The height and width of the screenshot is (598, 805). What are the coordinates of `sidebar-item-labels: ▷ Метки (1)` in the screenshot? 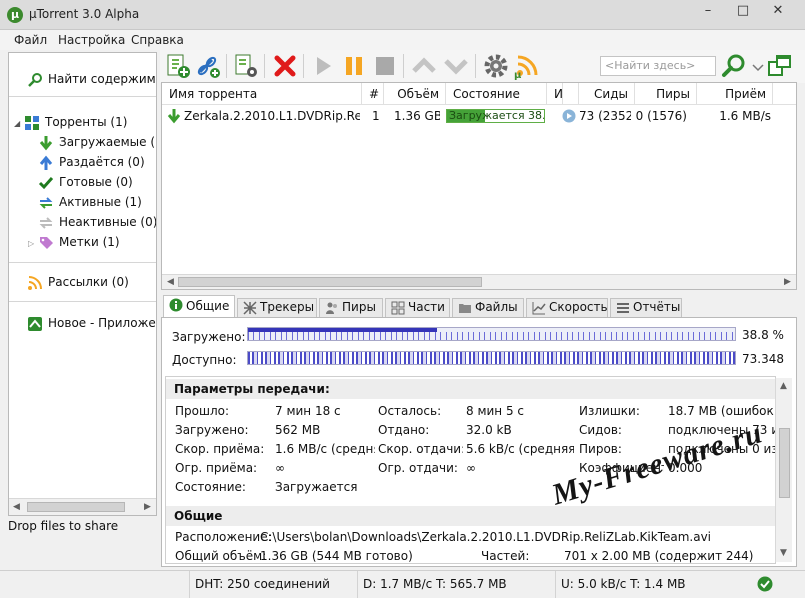 It's located at (74, 242).